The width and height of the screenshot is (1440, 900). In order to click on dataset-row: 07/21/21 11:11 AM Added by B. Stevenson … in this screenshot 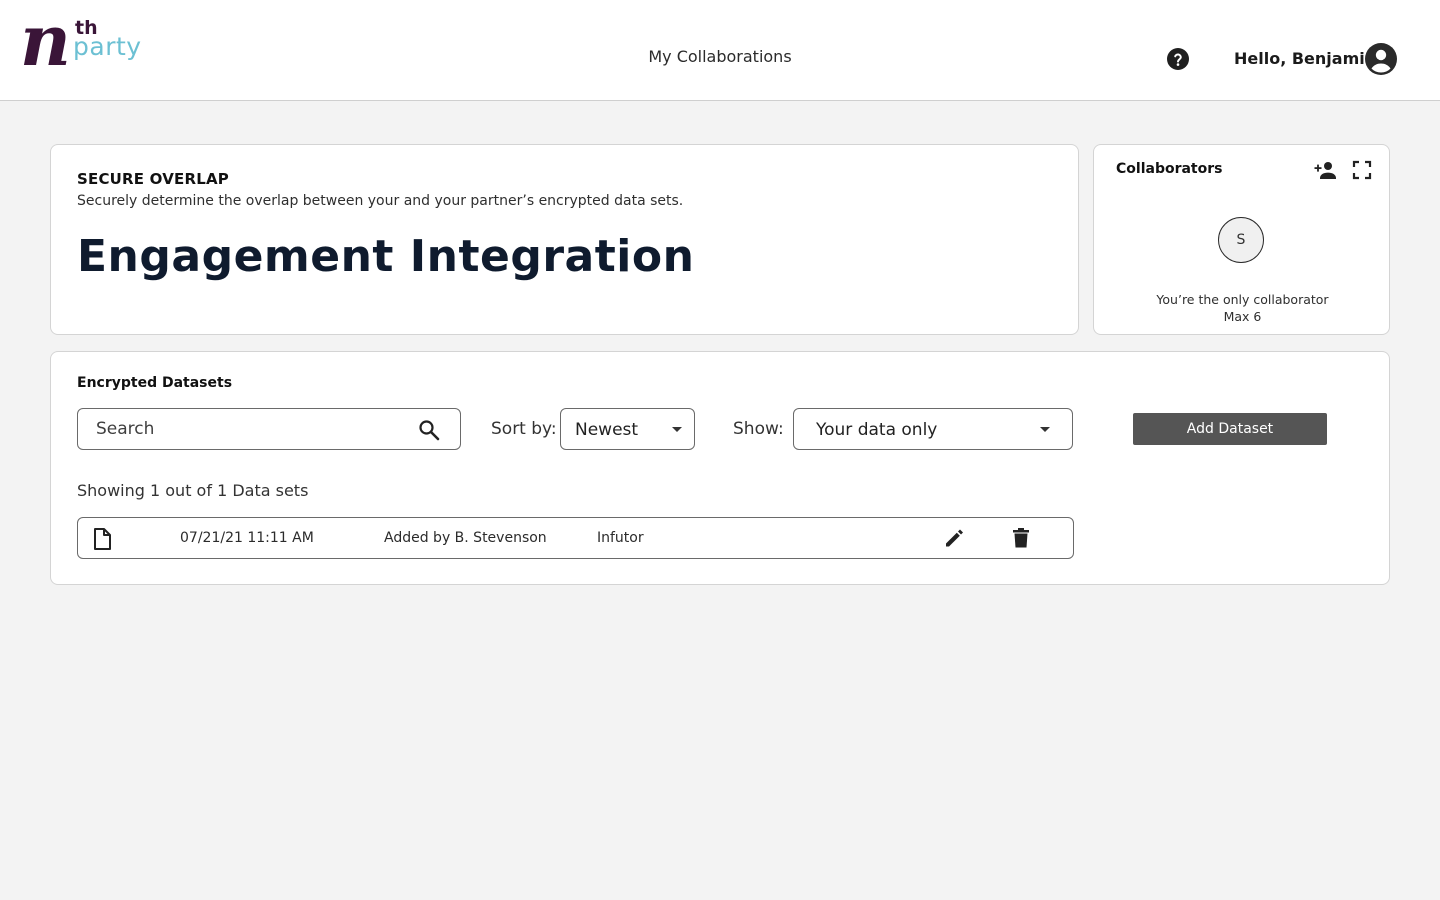, I will do `click(575, 538)`.